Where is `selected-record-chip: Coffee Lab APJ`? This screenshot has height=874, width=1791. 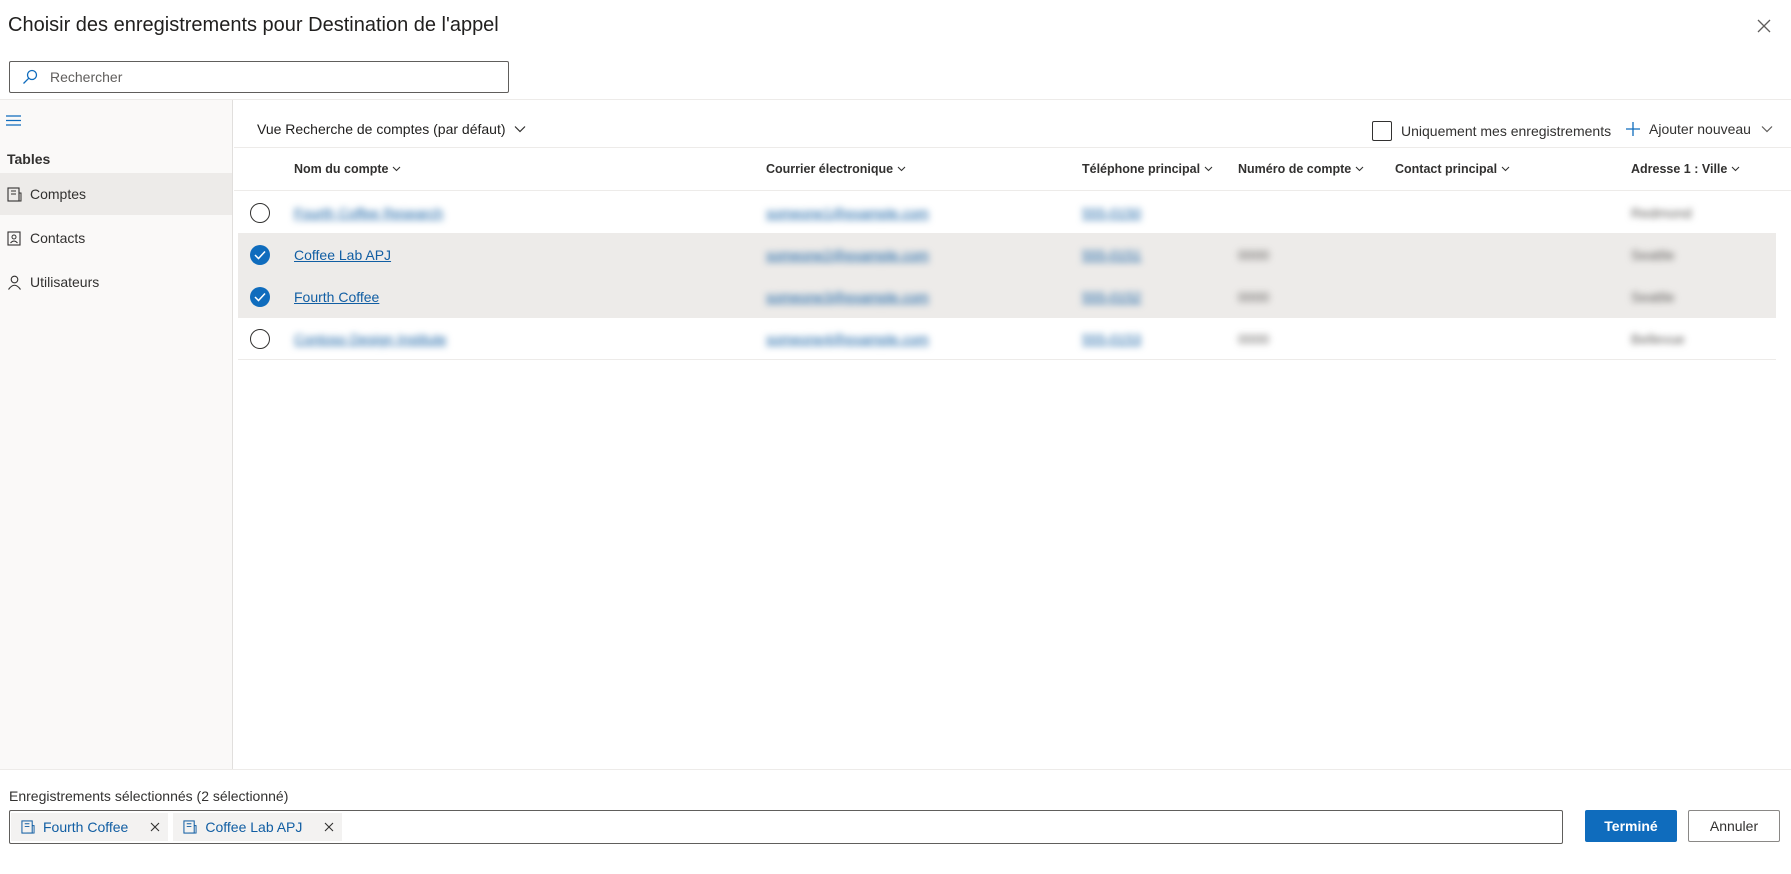
selected-record-chip: Coffee Lab APJ is located at coordinates (258, 827).